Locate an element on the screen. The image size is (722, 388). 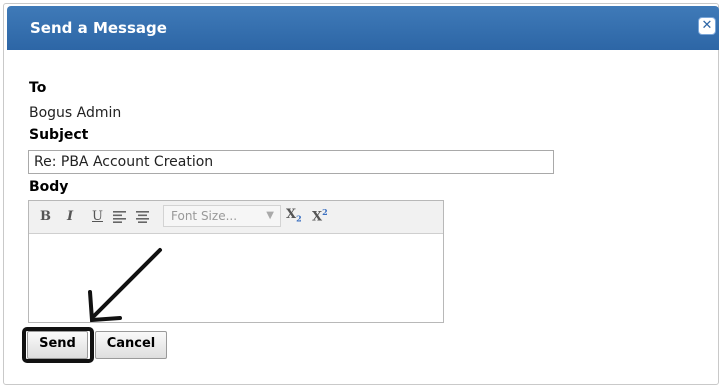
font-size-select: Font Size... ▼ is located at coordinates (222, 216).